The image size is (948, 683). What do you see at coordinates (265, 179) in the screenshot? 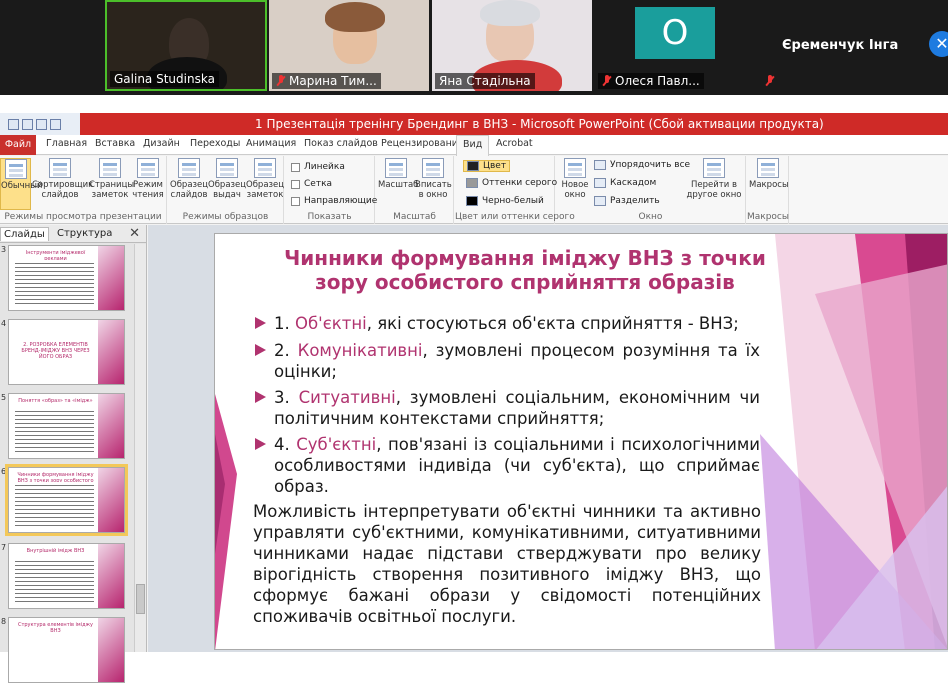
I see `notes-master-button: Образец заметок` at bounding box center [265, 179].